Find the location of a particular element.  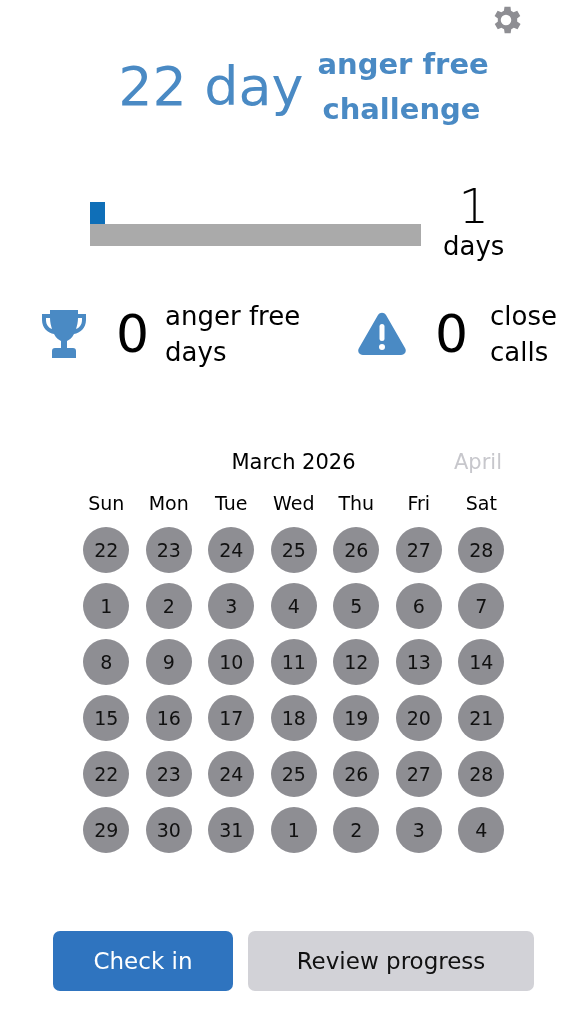

calendar-day: 6 is located at coordinates (418, 606).